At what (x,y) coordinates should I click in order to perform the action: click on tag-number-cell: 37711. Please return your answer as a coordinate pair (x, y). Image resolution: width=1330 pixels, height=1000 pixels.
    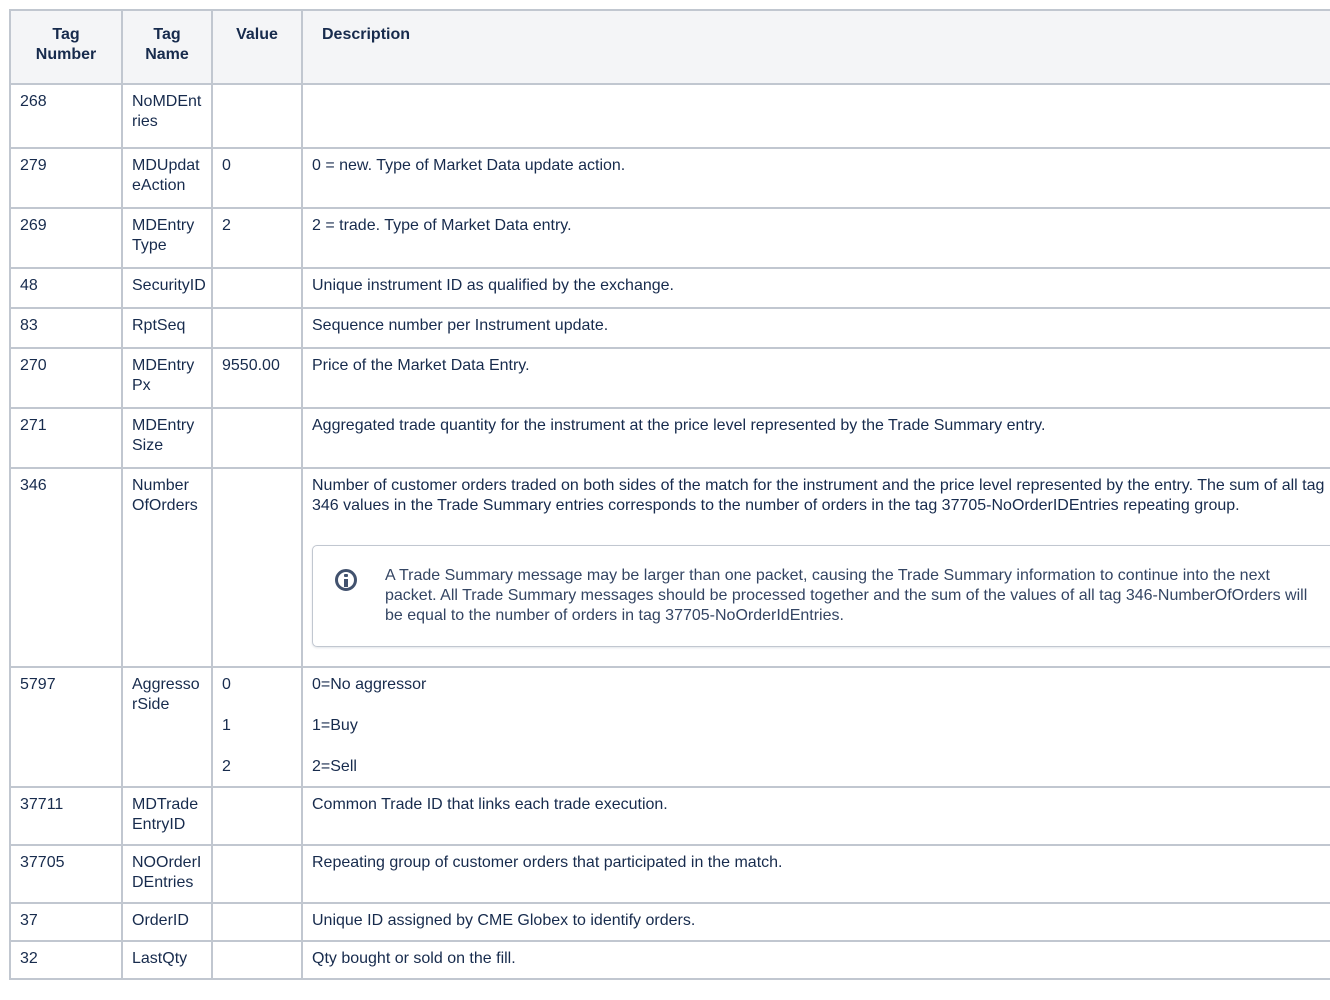
    Looking at the image, I should click on (66, 816).